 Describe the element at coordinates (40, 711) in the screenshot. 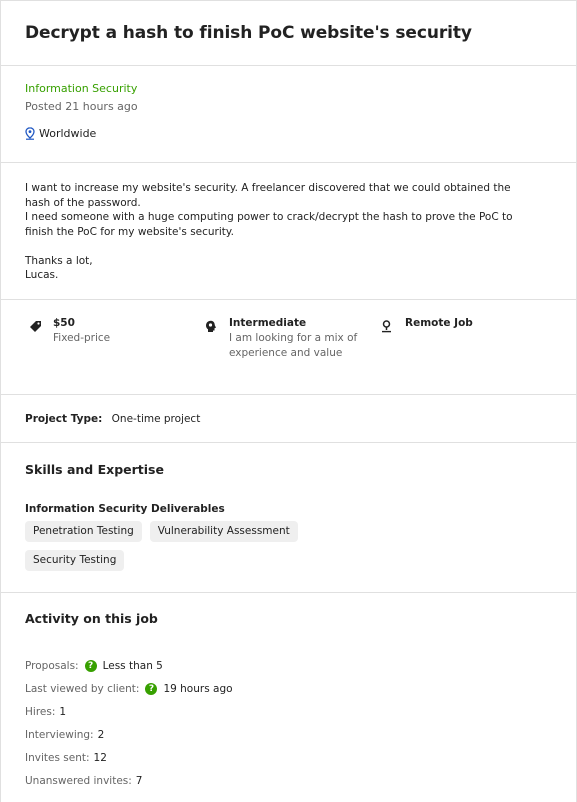

I see `hires-label: Hires:` at that location.